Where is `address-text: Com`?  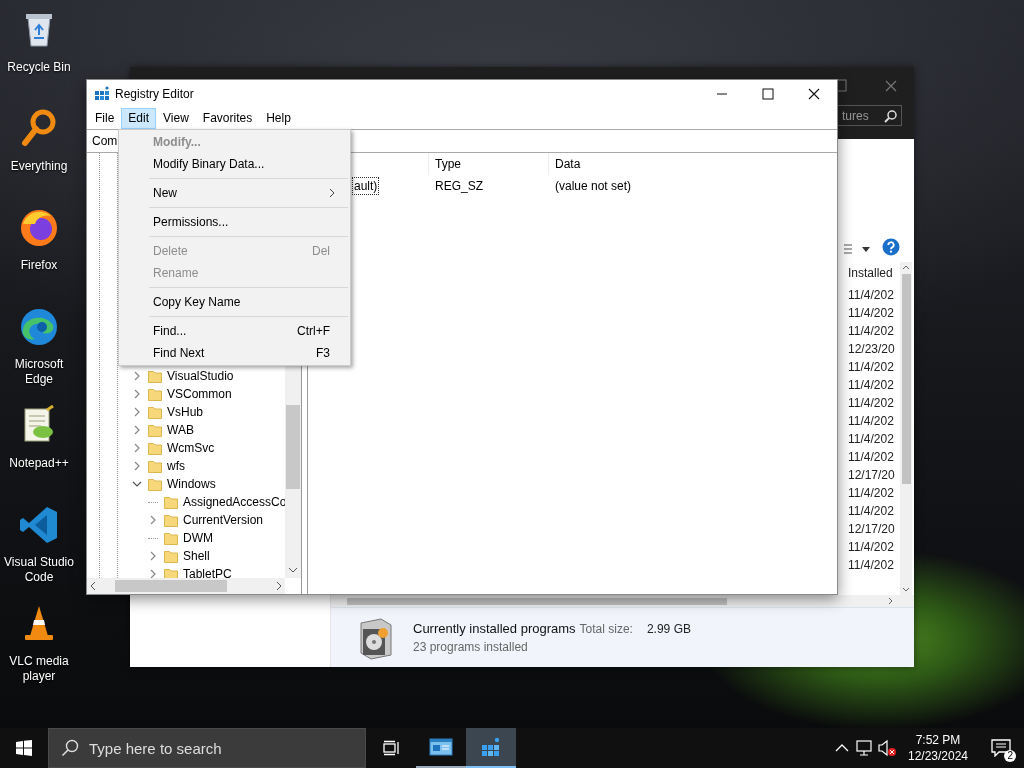
address-text: Com is located at coordinates (105, 141).